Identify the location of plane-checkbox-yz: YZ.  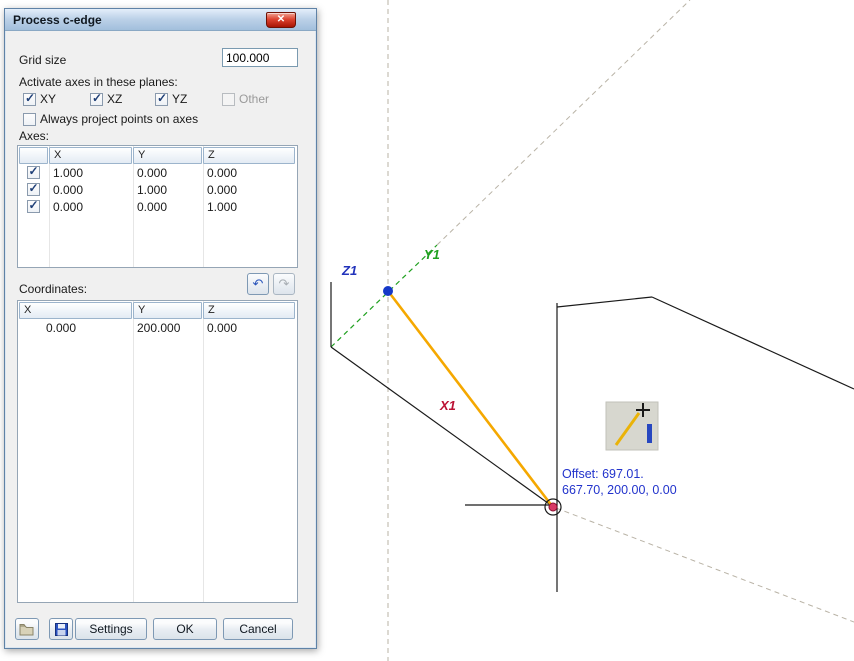
(171, 98).